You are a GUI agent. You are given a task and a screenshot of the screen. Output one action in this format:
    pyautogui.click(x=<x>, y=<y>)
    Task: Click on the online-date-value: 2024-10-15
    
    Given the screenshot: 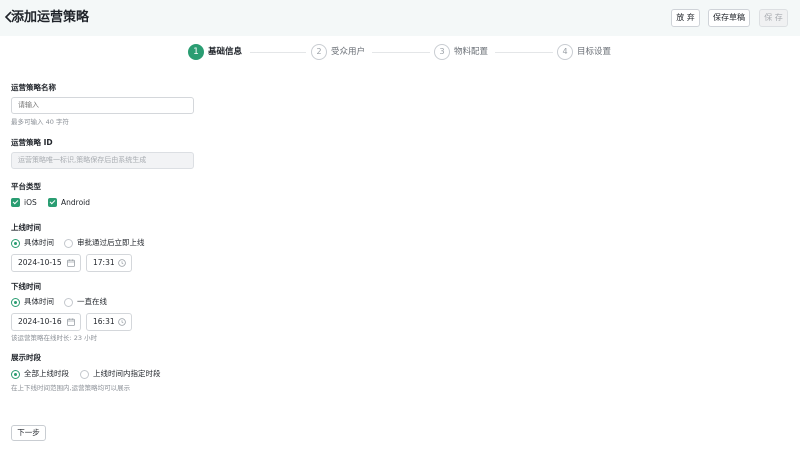 What is the action you would take?
    pyautogui.click(x=40, y=262)
    